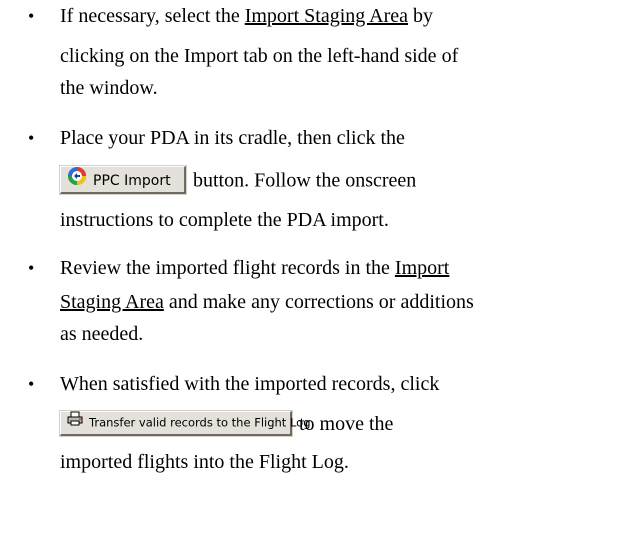 This screenshot has height=535, width=624. Describe the element at coordinates (318, 302) in the screenshot. I see `text-segment: and make any corrections or additions` at that location.